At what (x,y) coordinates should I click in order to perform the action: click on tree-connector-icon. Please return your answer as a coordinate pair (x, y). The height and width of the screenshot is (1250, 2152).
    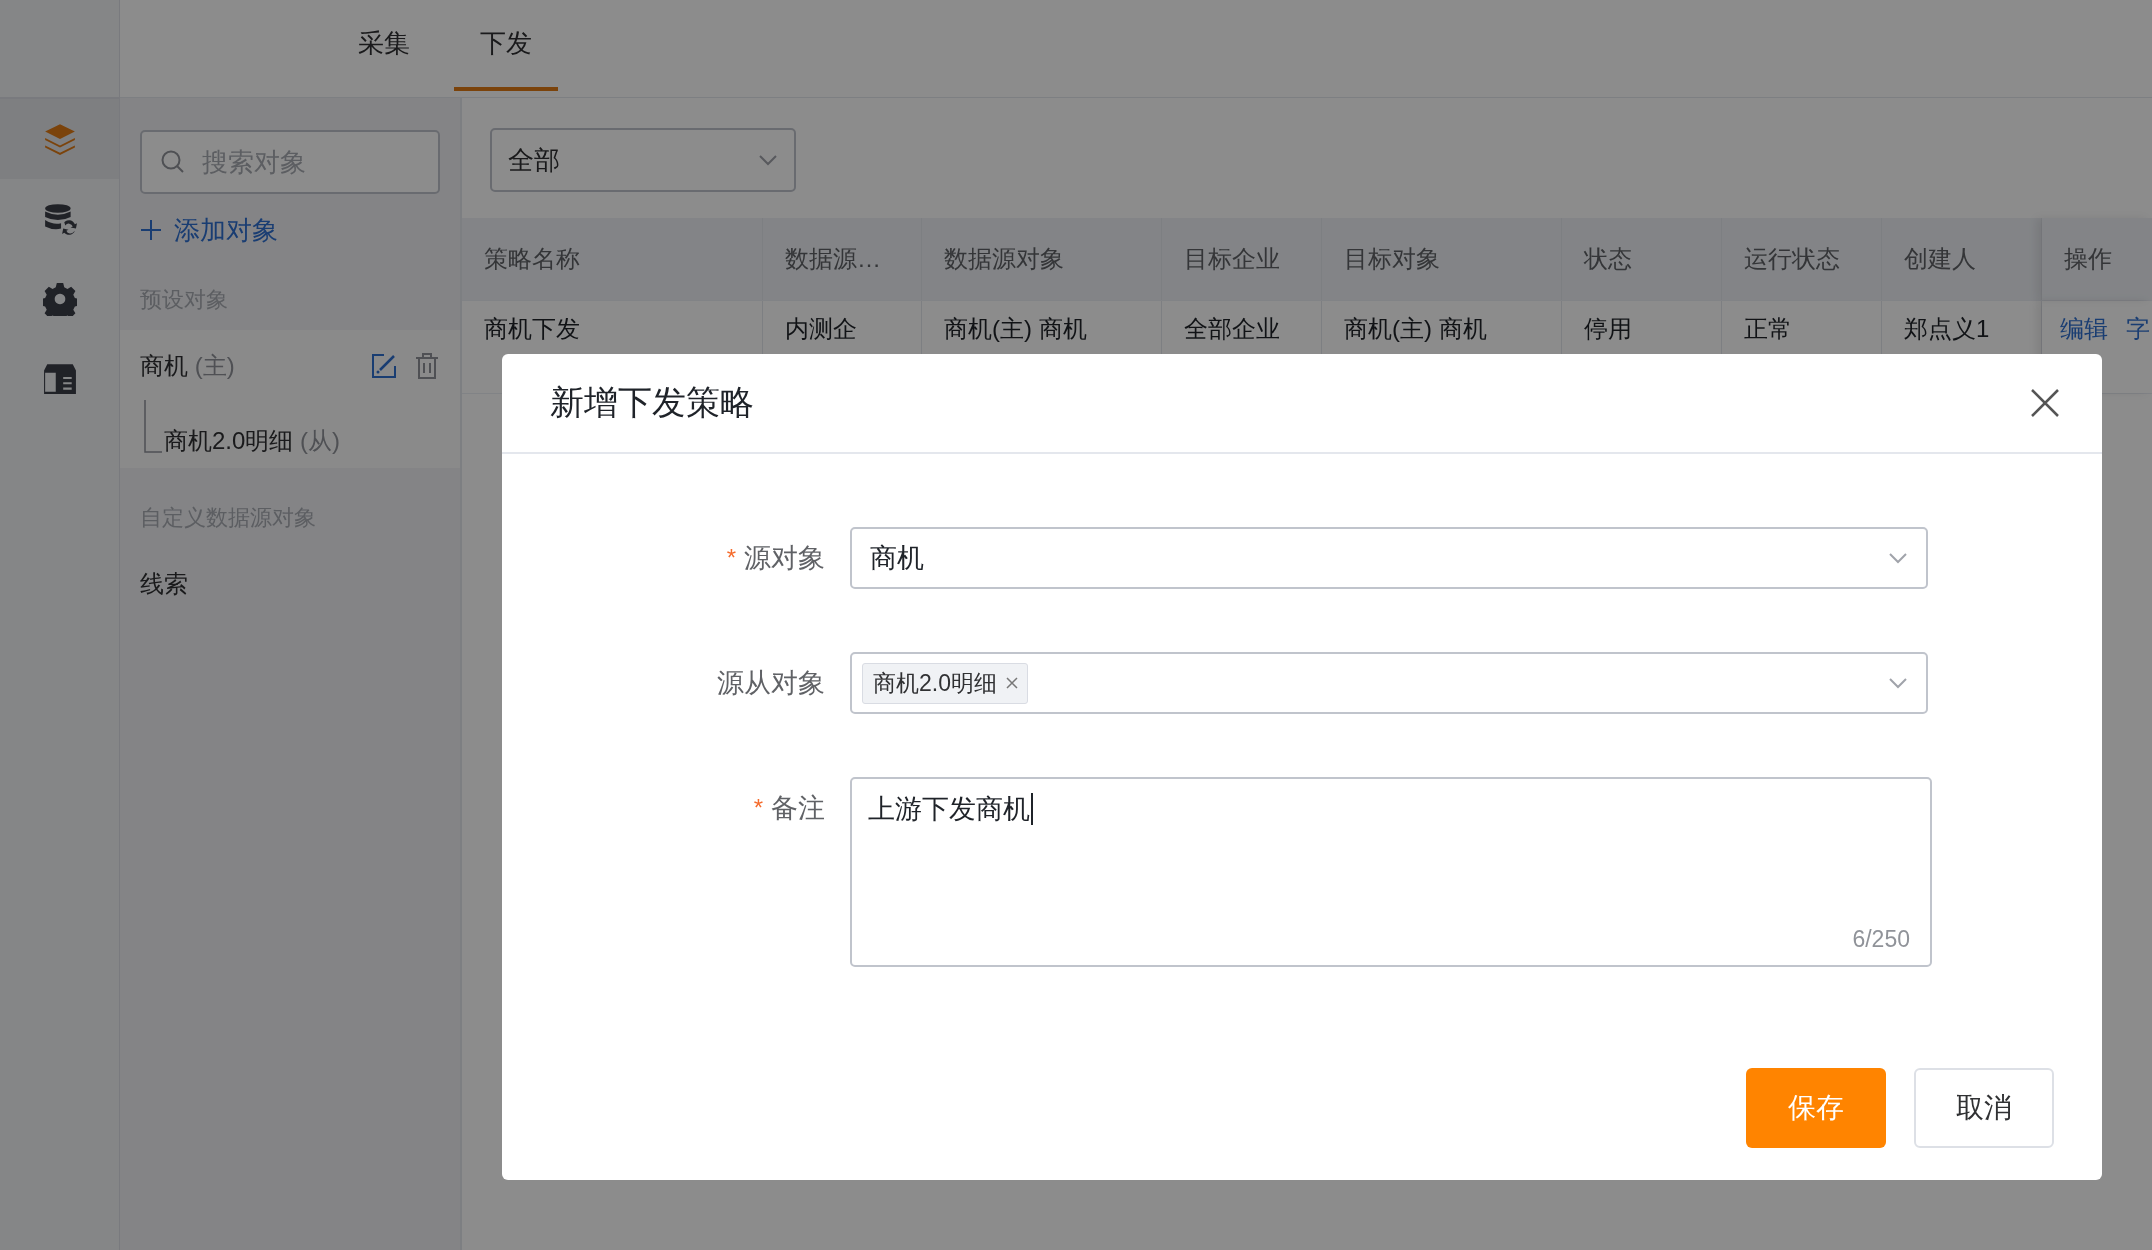
    Looking at the image, I should click on (153, 427).